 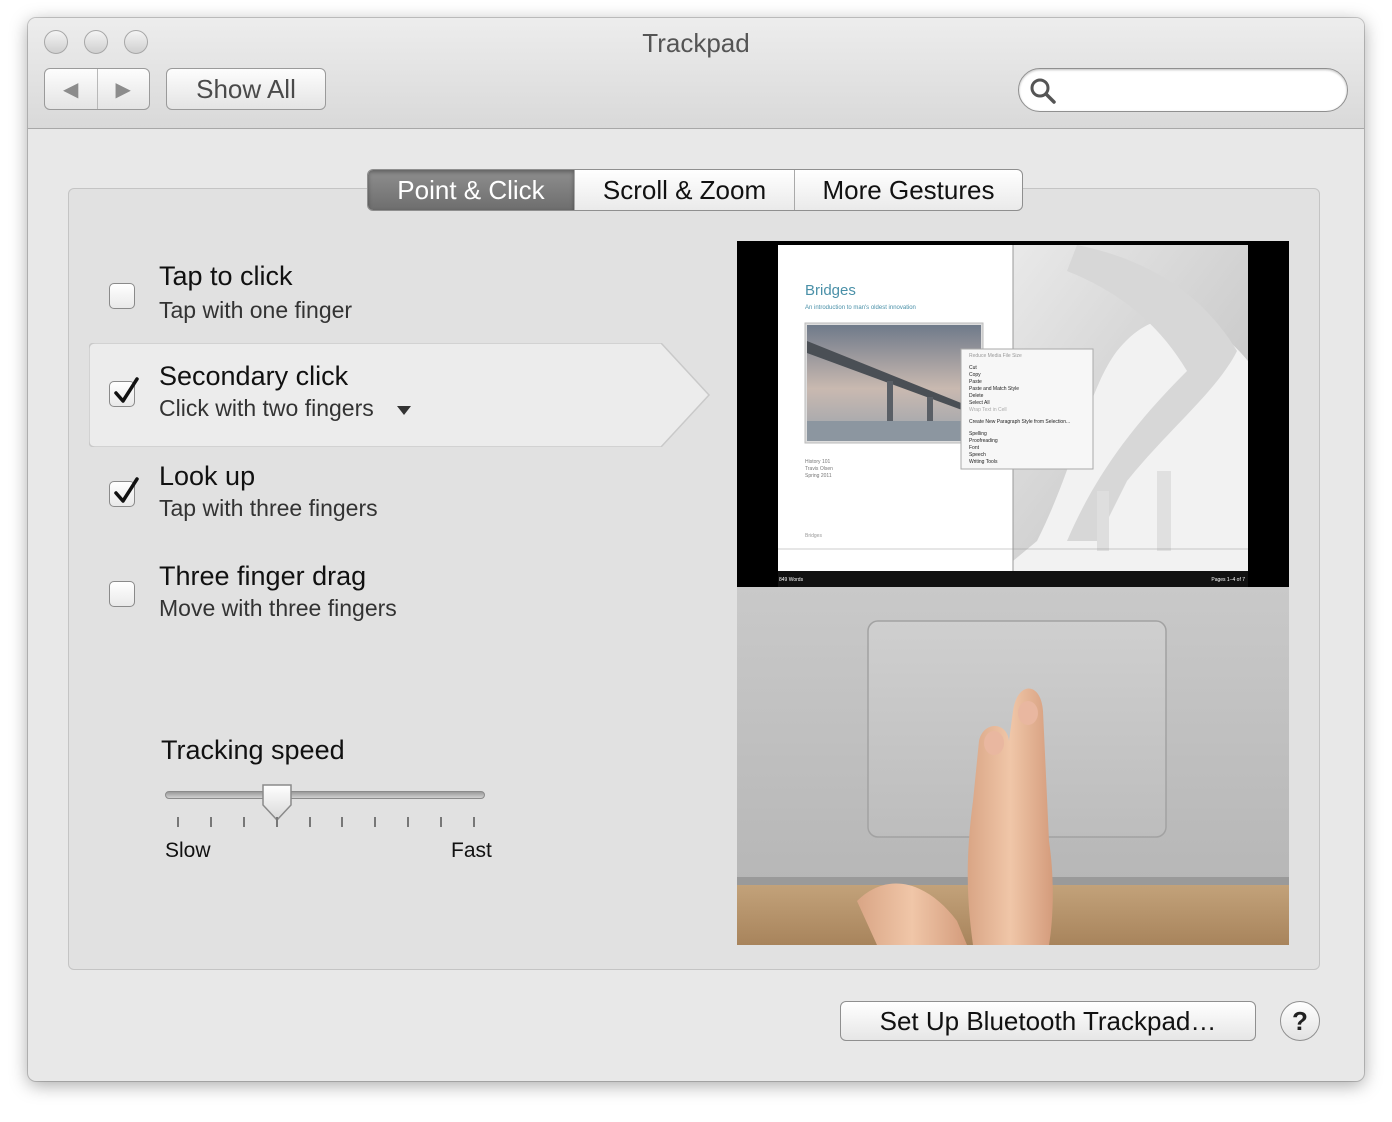 I want to click on page-footer: Bridges, so click(x=813, y=536).